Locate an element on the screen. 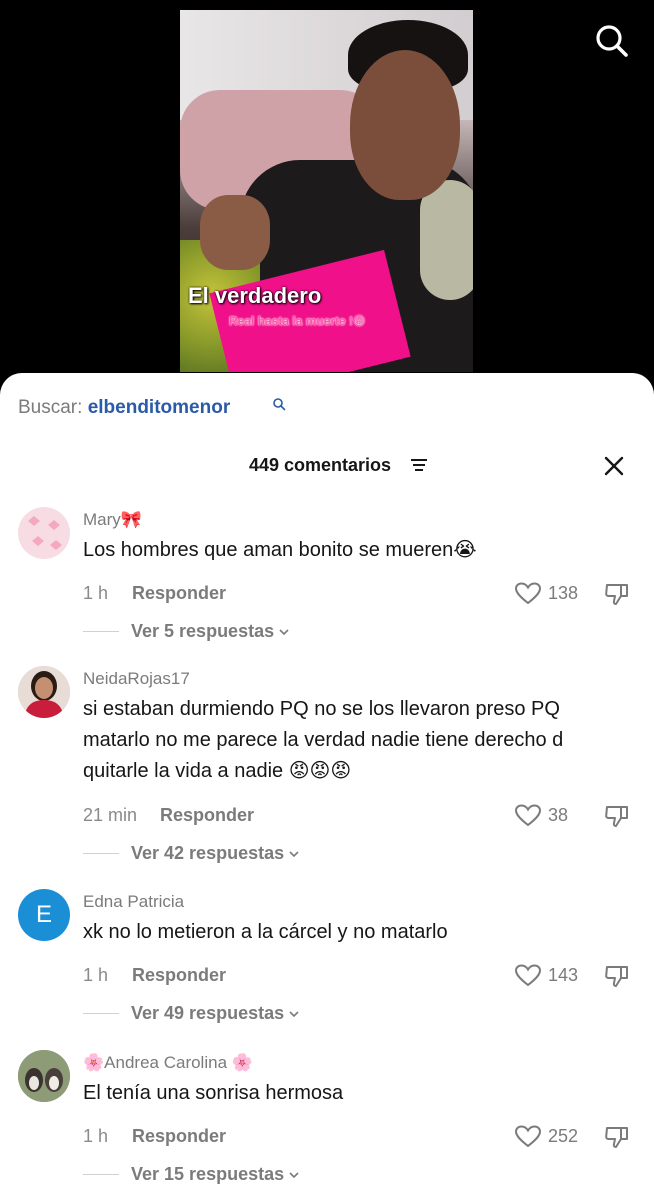  avatar-letter: E is located at coordinates (43, 914).